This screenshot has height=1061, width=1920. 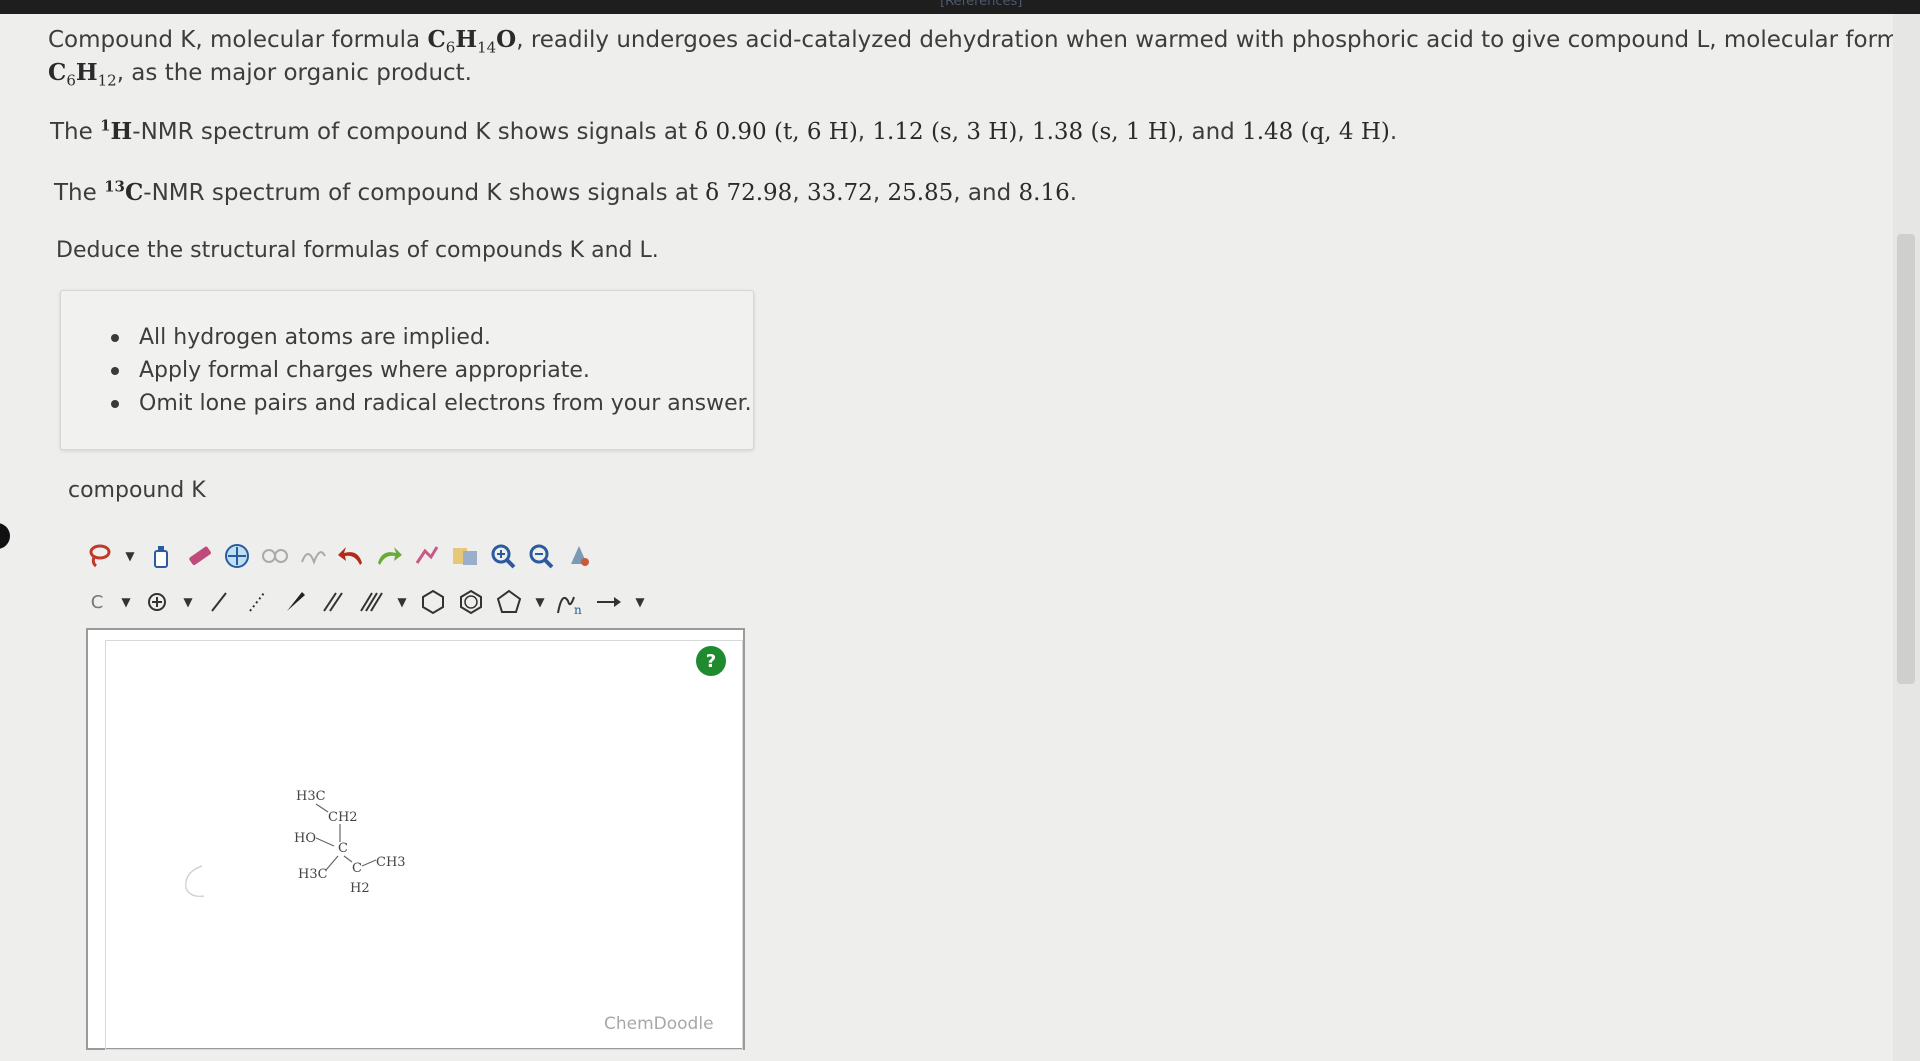 I want to click on text-icon, so click(x=465, y=556).